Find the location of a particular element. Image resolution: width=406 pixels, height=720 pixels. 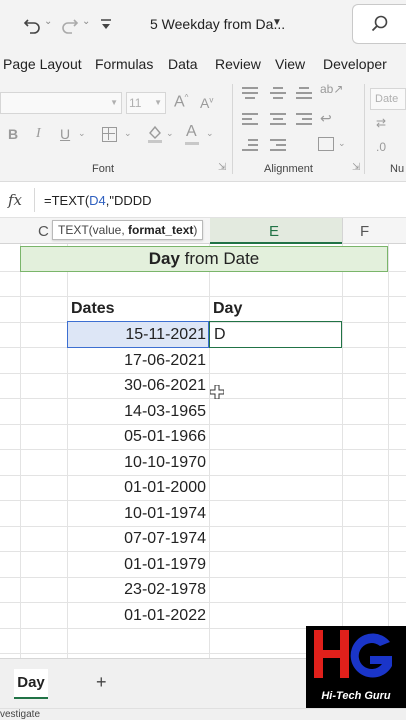

formula-bar: fx =TEXT(D4,"DDDD is located at coordinates (203, 200).